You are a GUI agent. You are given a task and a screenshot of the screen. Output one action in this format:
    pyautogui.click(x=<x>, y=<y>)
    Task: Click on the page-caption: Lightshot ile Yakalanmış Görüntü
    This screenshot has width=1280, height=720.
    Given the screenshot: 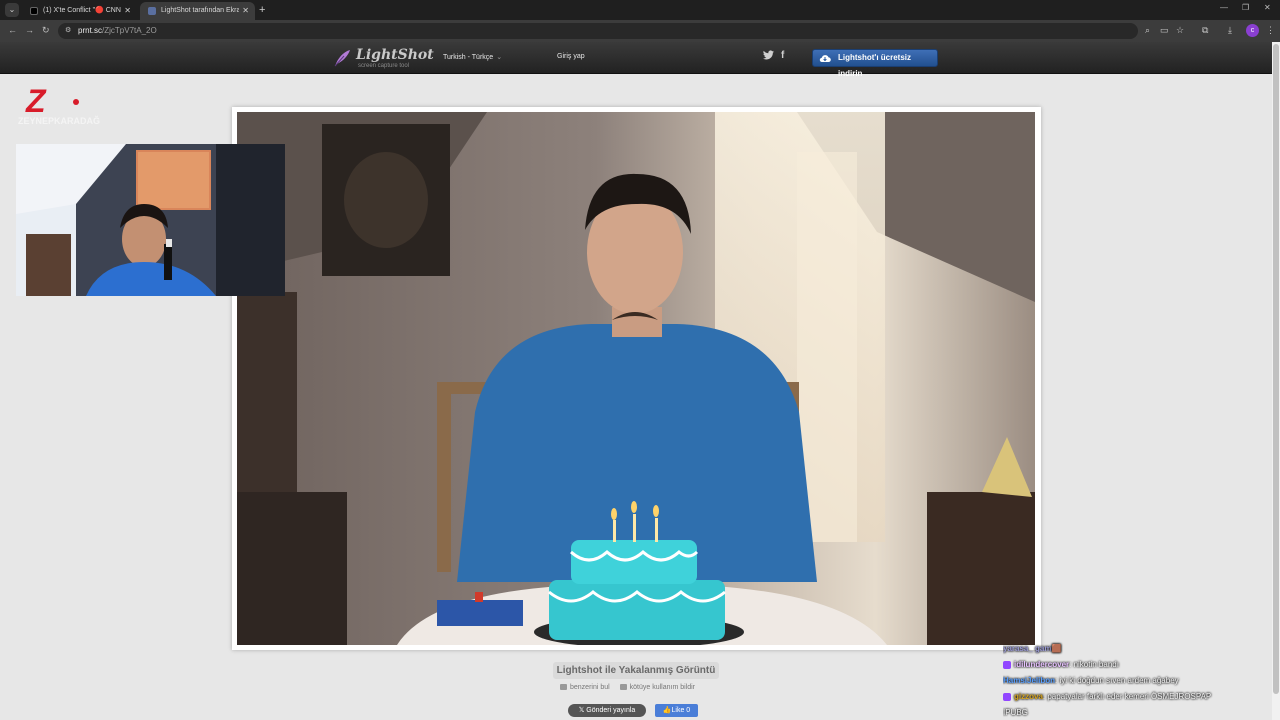 What is the action you would take?
    pyautogui.click(x=636, y=670)
    